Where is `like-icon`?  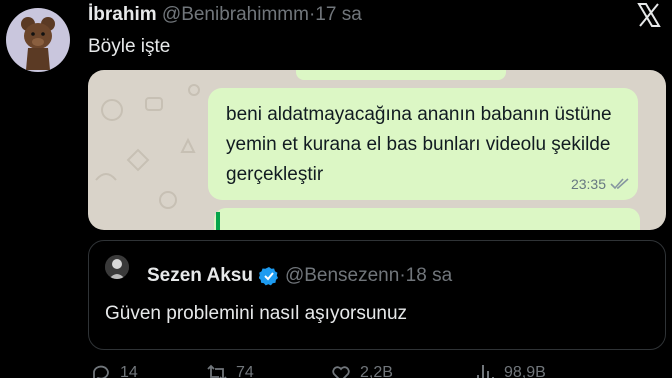 like-icon is located at coordinates (341, 372).